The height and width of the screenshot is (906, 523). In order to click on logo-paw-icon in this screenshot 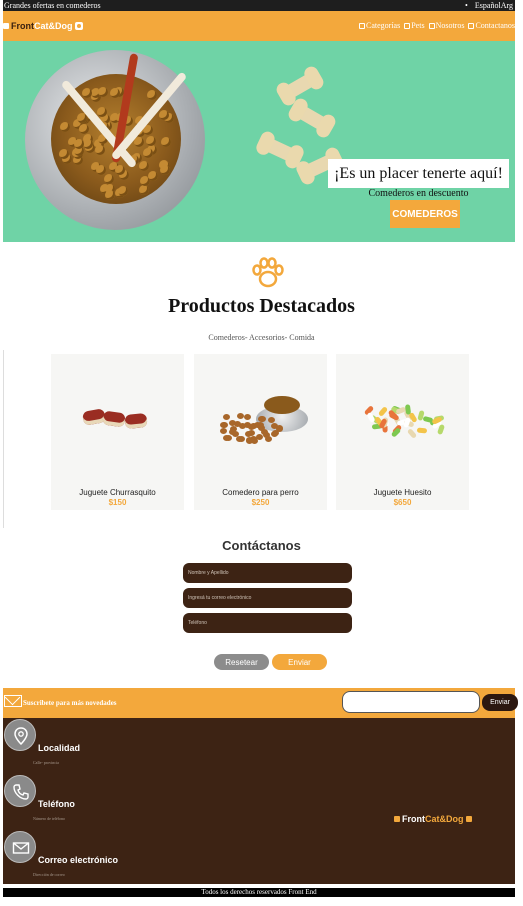, I will do `click(78, 26)`.